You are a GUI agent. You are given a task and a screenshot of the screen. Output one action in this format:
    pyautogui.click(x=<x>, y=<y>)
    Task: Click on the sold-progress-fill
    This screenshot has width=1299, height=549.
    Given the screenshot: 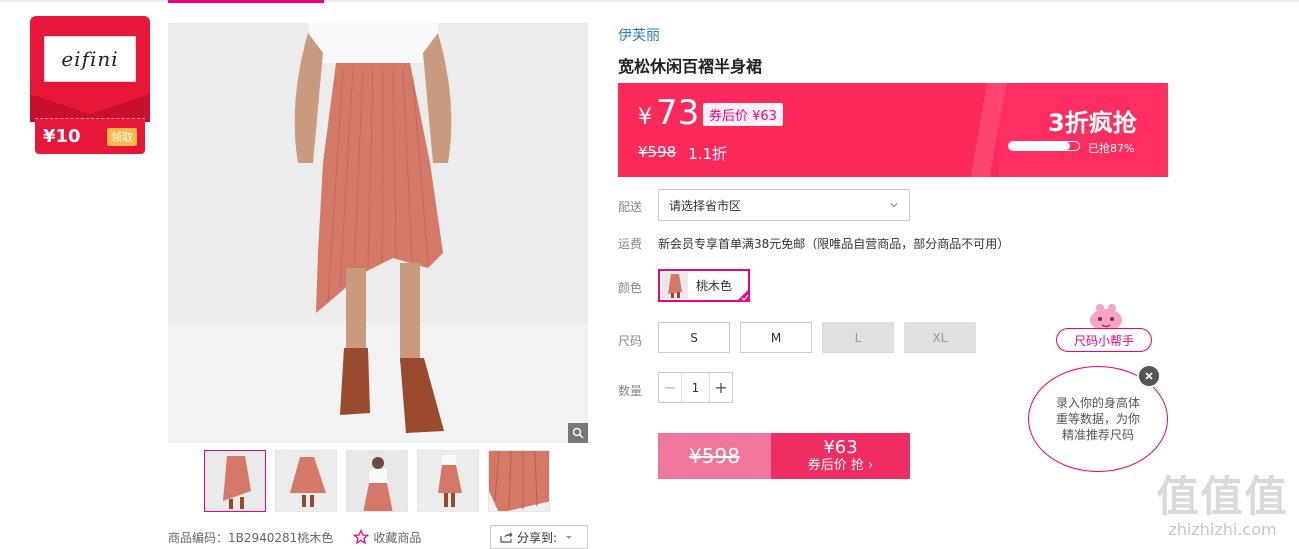 What is the action you would take?
    pyautogui.click(x=1039, y=146)
    